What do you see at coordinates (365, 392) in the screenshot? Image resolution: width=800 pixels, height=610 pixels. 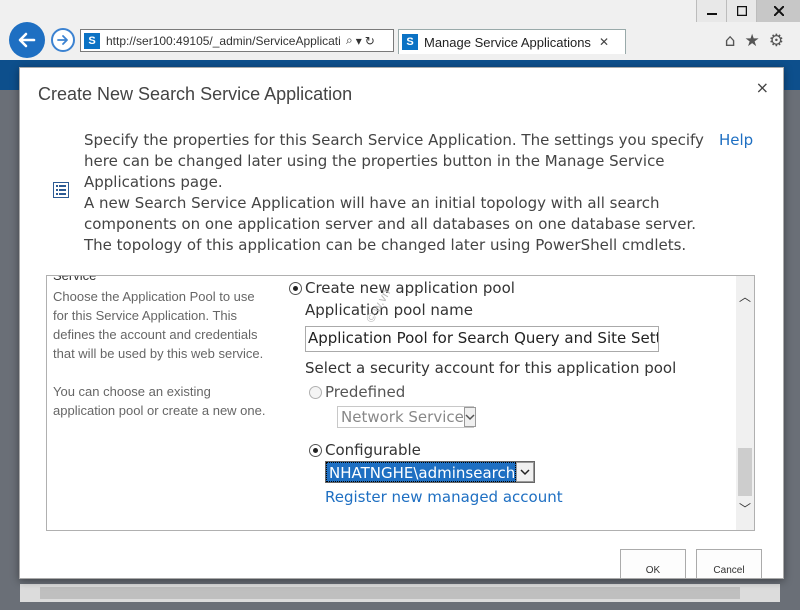 I see `predefined-label: Predefined` at bounding box center [365, 392].